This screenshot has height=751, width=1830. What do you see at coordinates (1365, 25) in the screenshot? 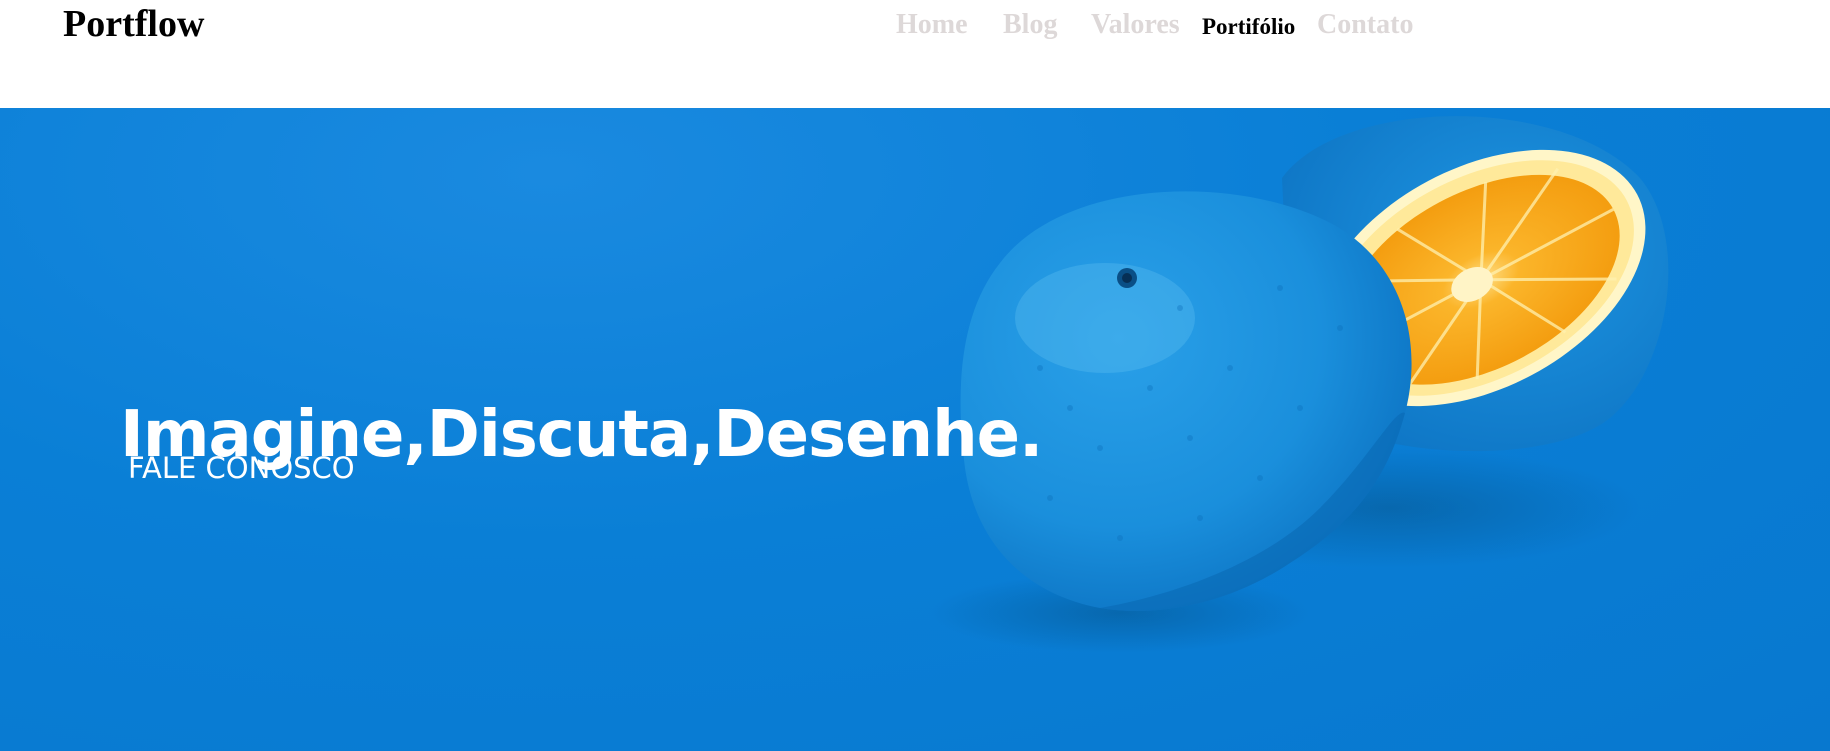
I see `nav-link-contato: Contato` at bounding box center [1365, 25].